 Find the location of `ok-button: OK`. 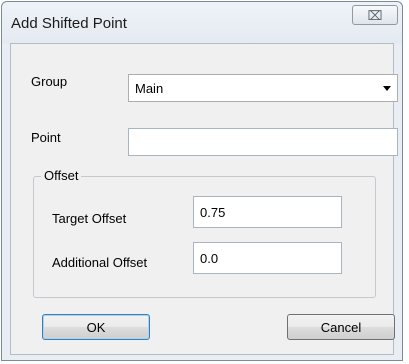

ok-button: OK is located at coordinates (96, 327).